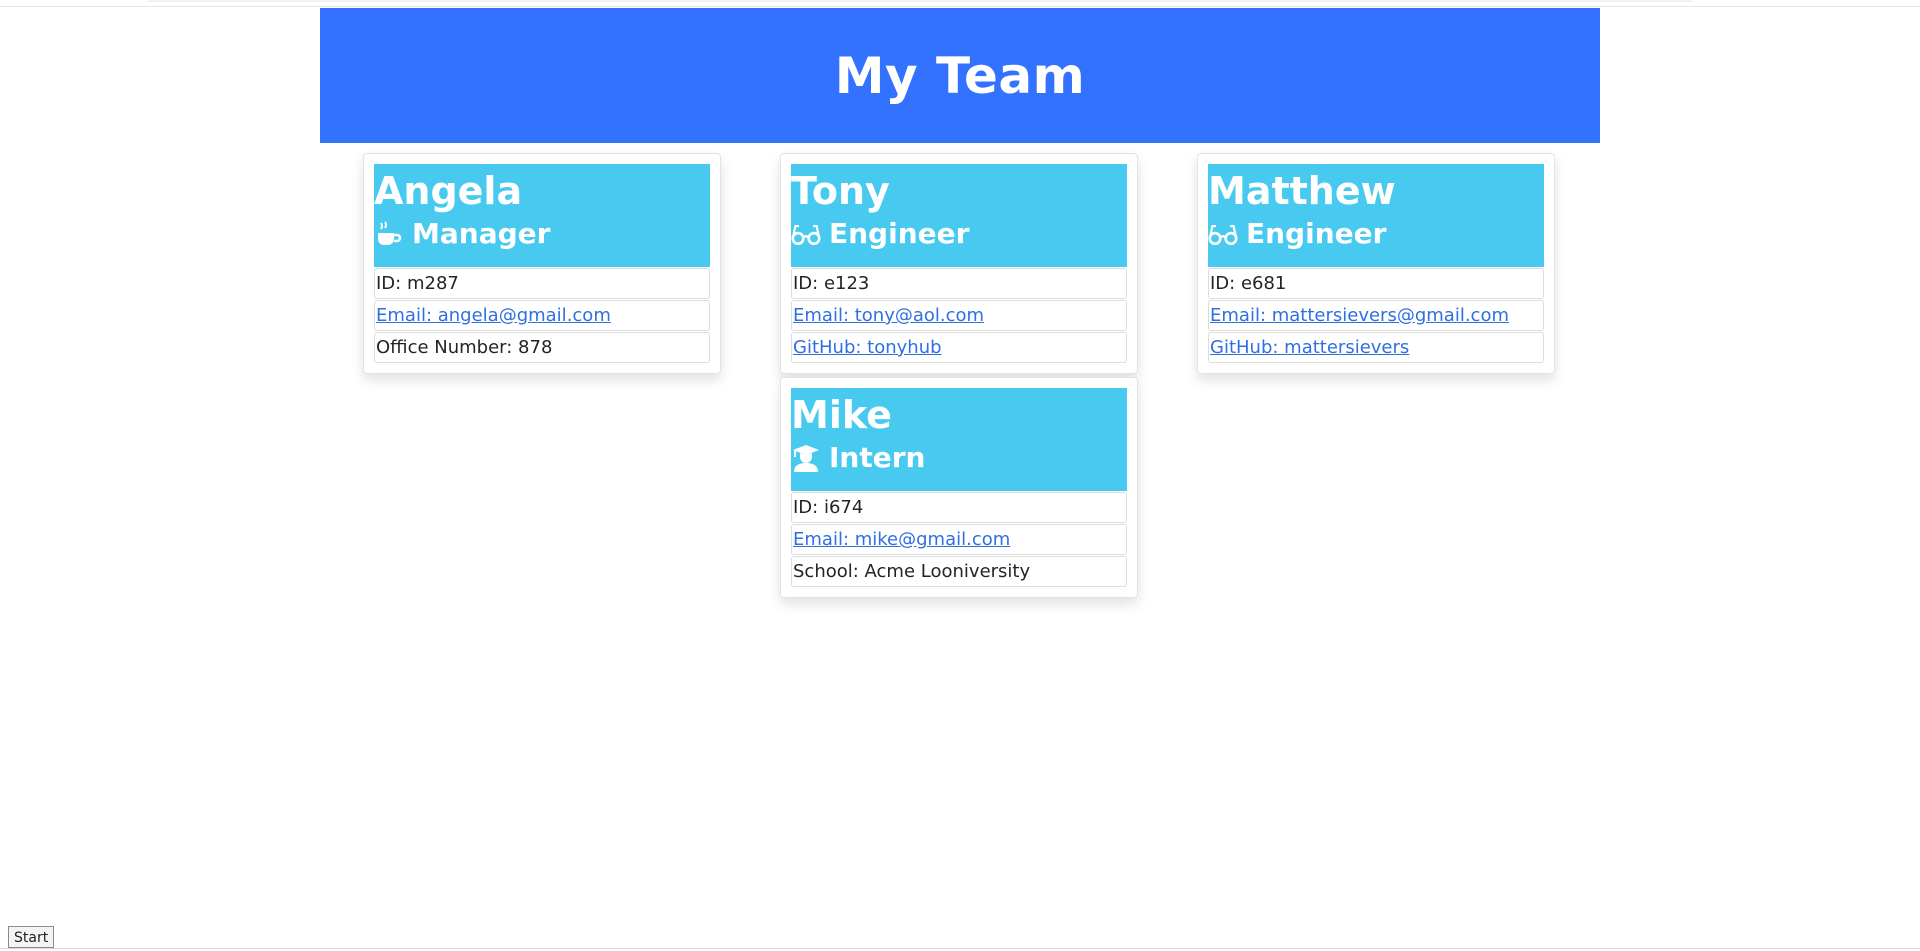  What do you see at coordinates (901, 539) in the screenshot?
I see `email-link: Email: mike@gmail.com` at bounding box center [901, 539].